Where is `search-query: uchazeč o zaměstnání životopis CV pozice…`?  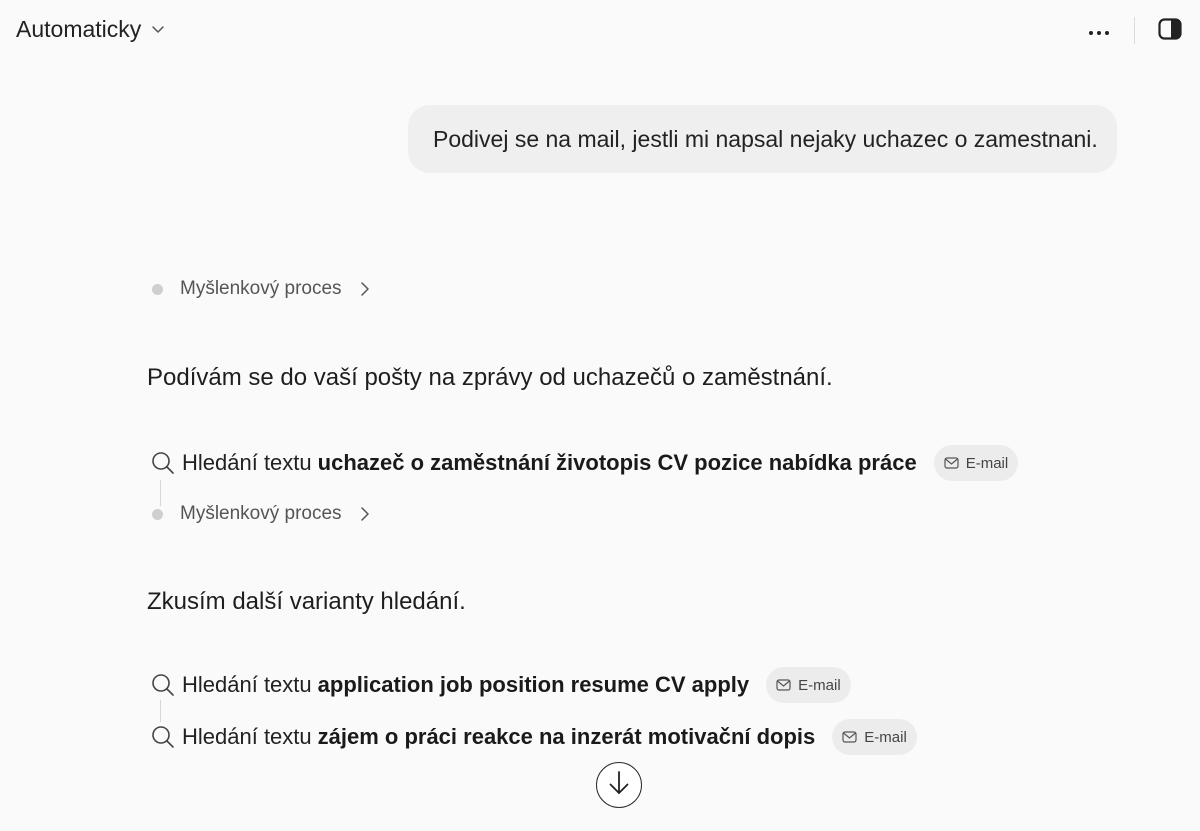 search-query: uchazeč o zaměstnání životopis CV pozice… is located at coordinates (617, 462).